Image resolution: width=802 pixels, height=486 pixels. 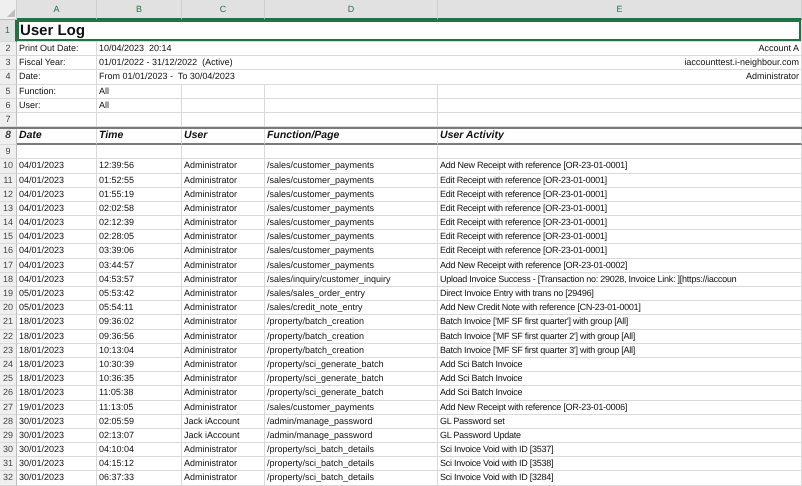 What do you see at coordinates (620, 265) in the screenshot?
I see `table-cell: Add New Receipt with reference [OR-23-01-0002]` at bounding box center [620, 265].